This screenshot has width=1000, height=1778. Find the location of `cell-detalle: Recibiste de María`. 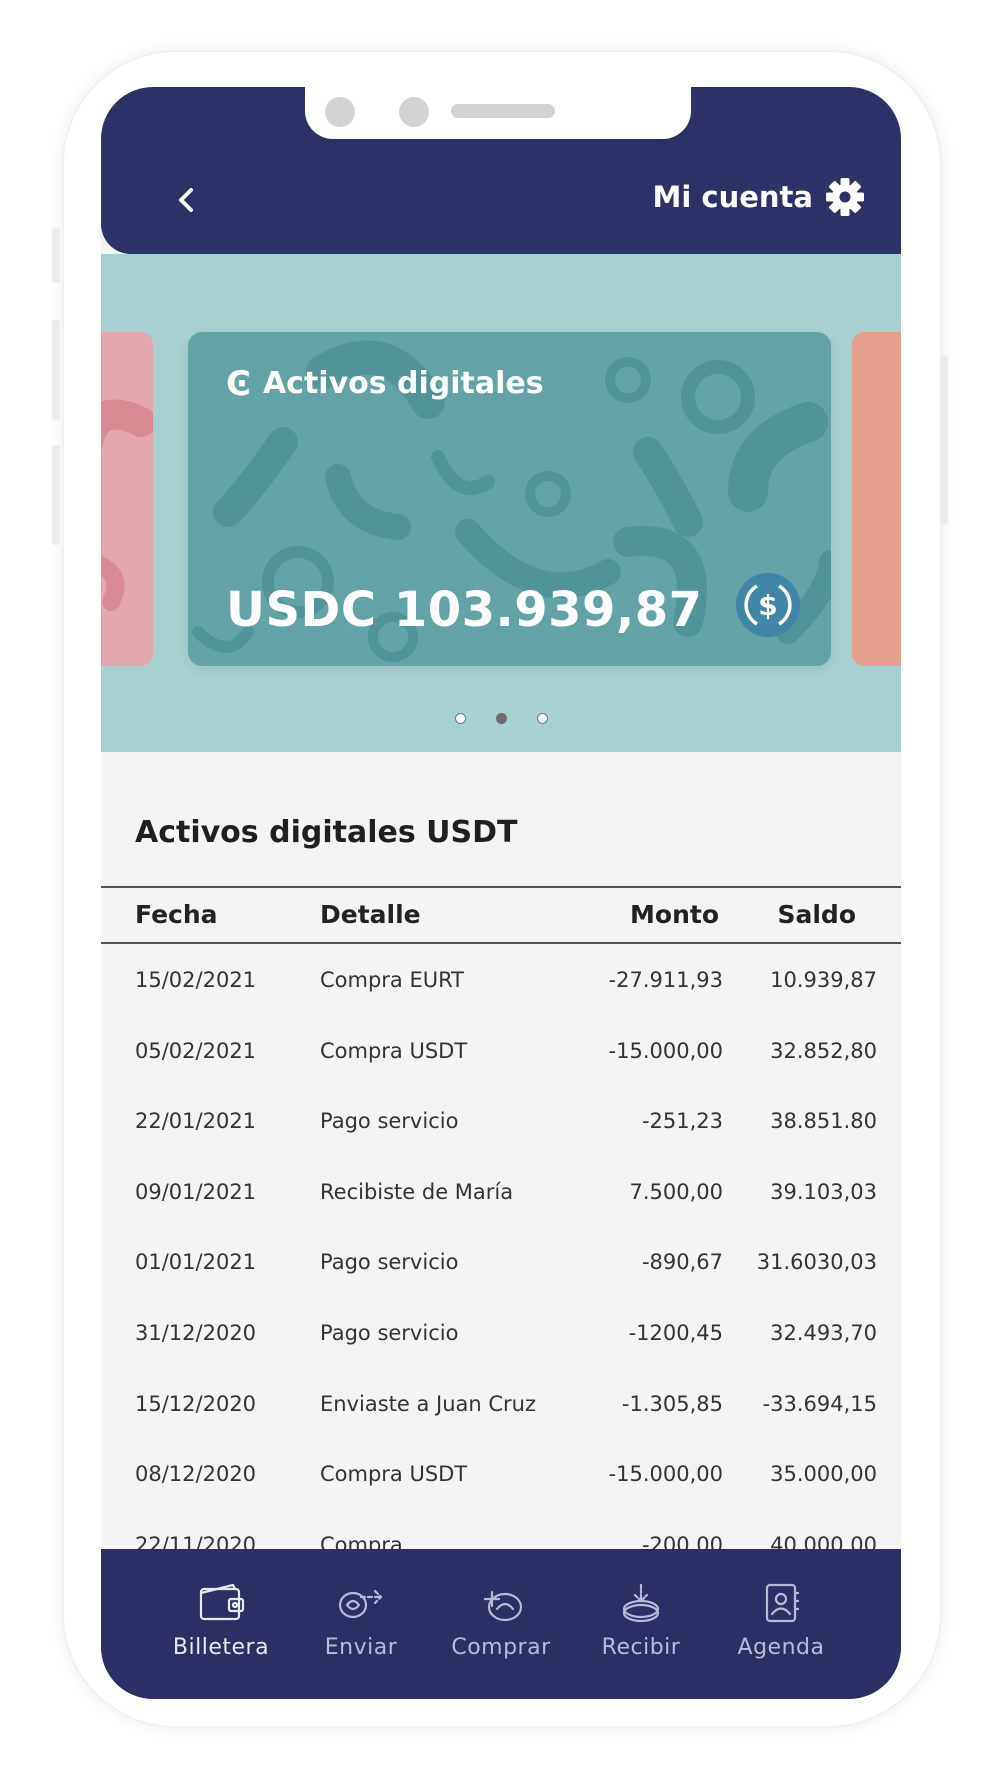

cell-detalle: Recibiste de María is located at coordinates (417, 1191).